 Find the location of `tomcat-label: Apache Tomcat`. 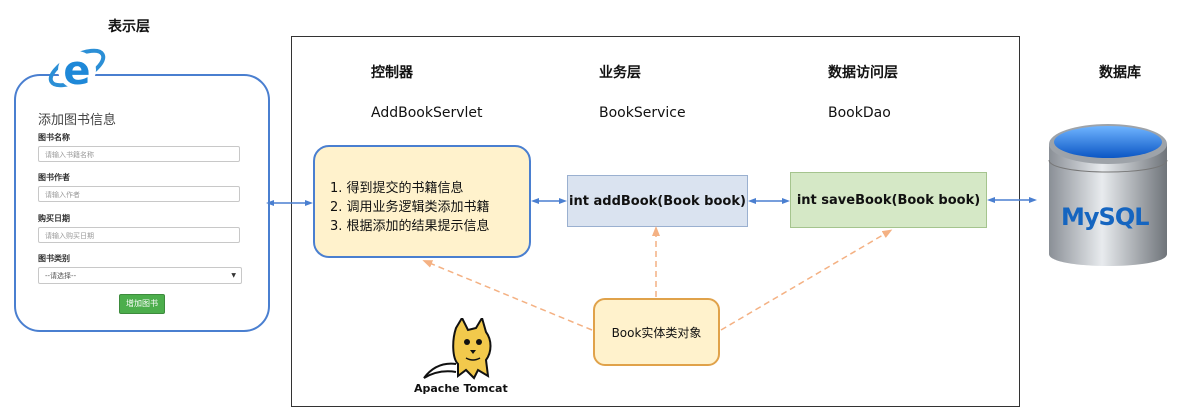

tomcat-label: Apache Tomcat is located at coordinates (461, 388).